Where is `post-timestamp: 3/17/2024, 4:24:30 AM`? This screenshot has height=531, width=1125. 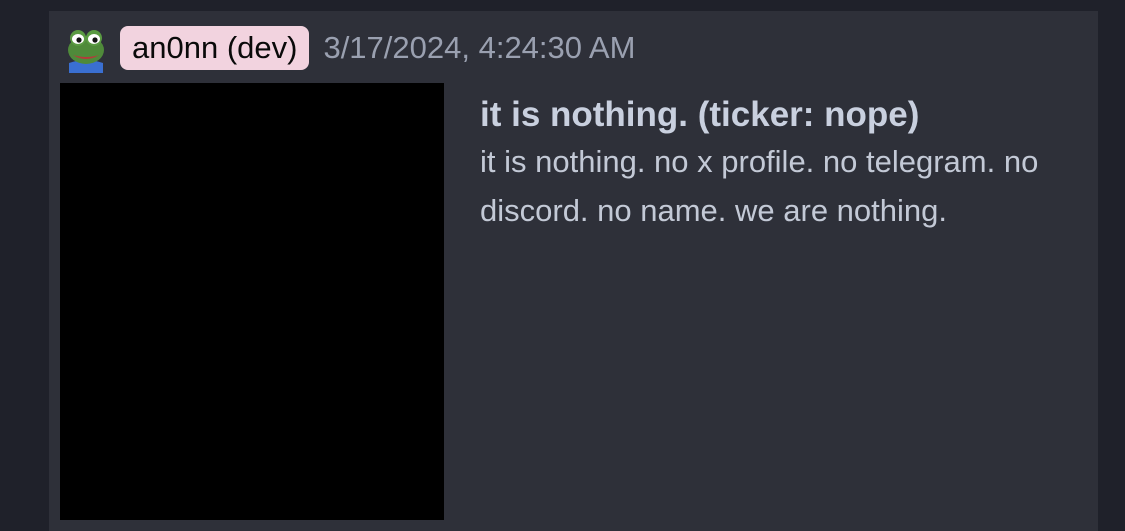 post-timestamp: 3/17/2024, 4:24:30 AM is located at coordinates (479, 47).